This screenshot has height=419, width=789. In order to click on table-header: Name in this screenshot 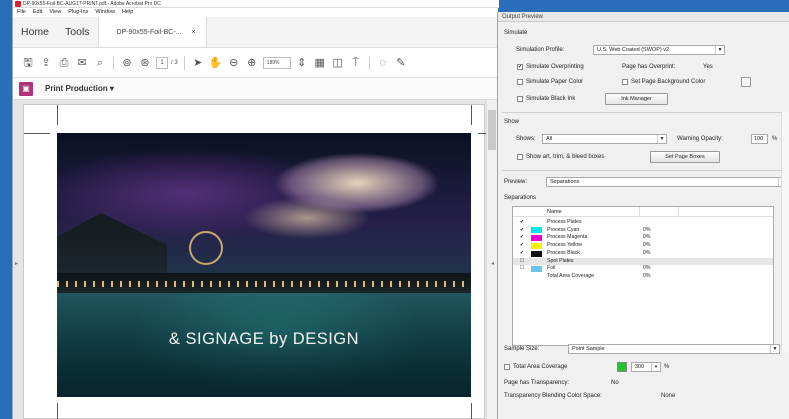, I will do `click(643, 212)`.